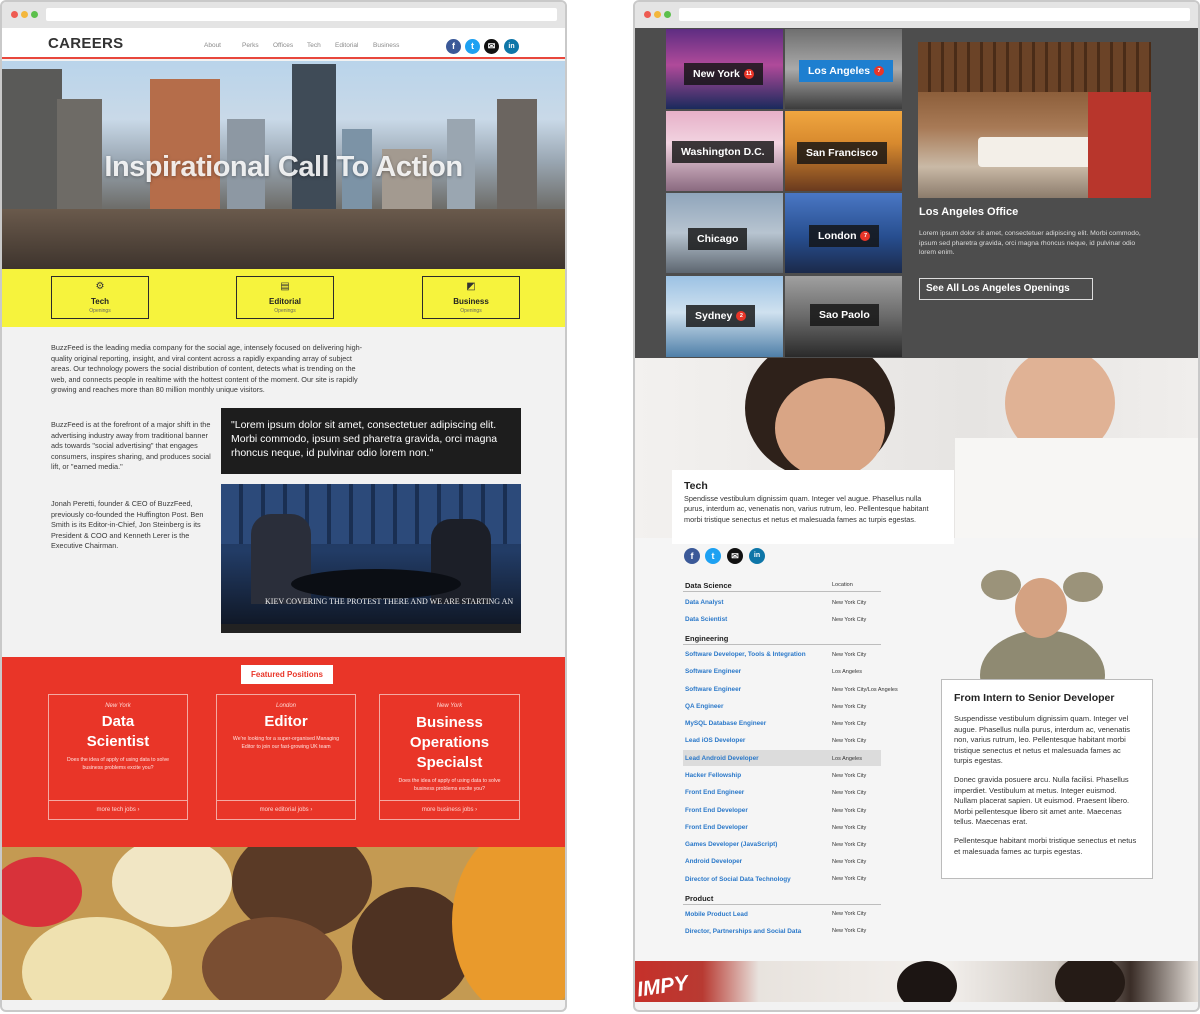 This screenshot has height=1014, width=1200. I want to click on divider, so click(782, 591).